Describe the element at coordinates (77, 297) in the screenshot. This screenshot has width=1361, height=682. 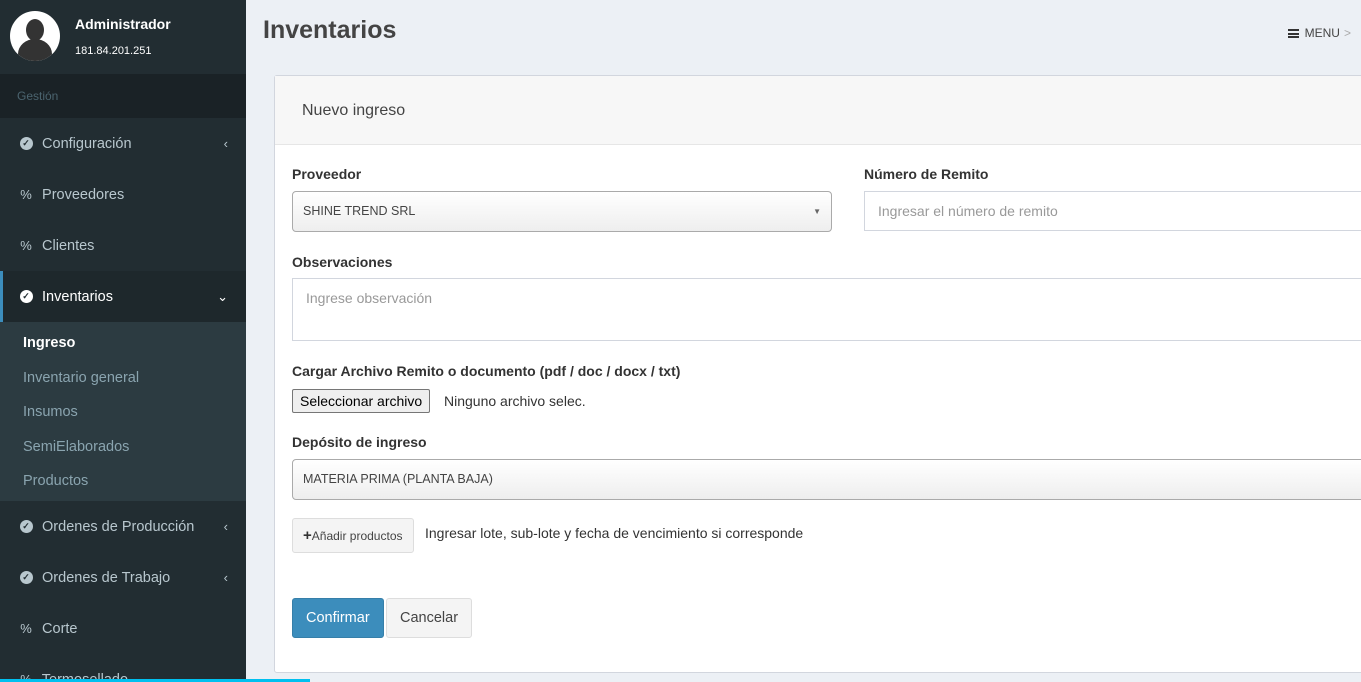
I see `sidebar-item-label: Inventarios` at that location.